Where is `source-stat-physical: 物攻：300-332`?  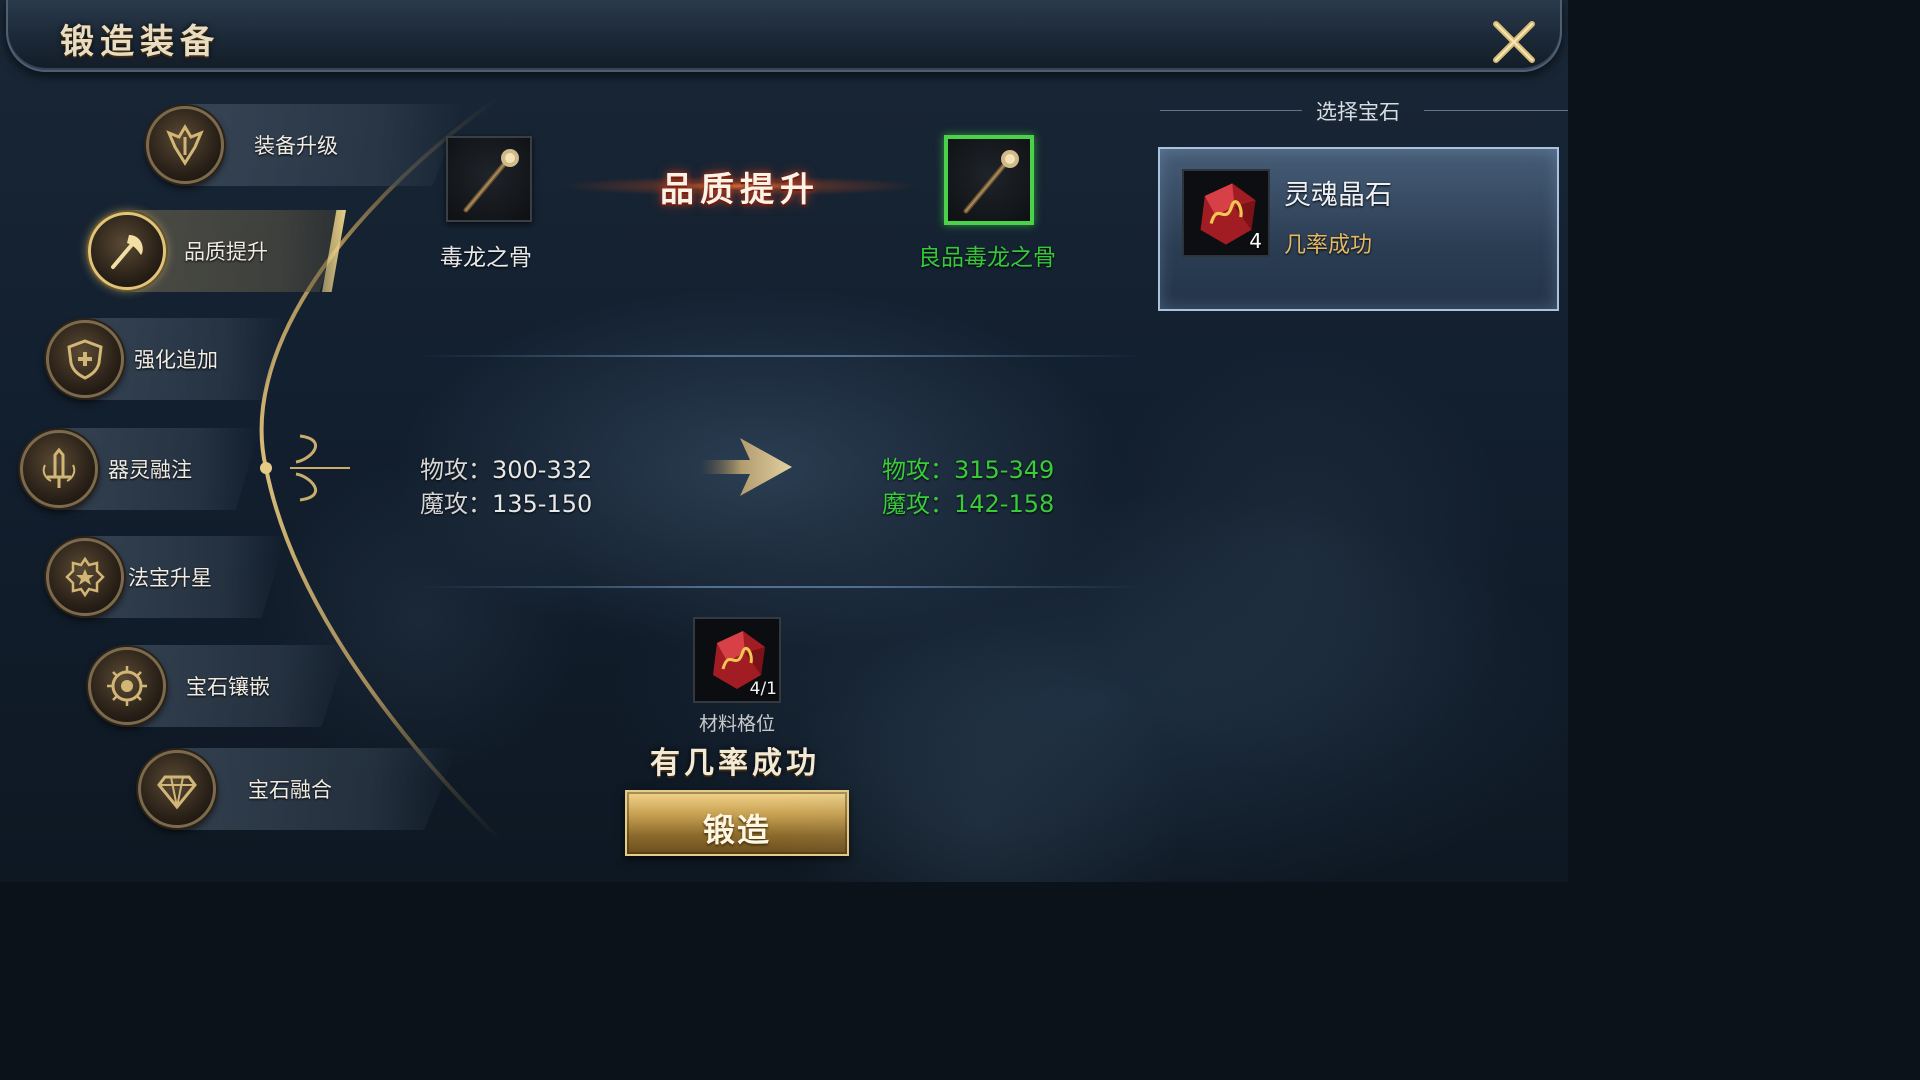 source-stat-physical: 物攻：300-332 is located at coordinates (506, 470).